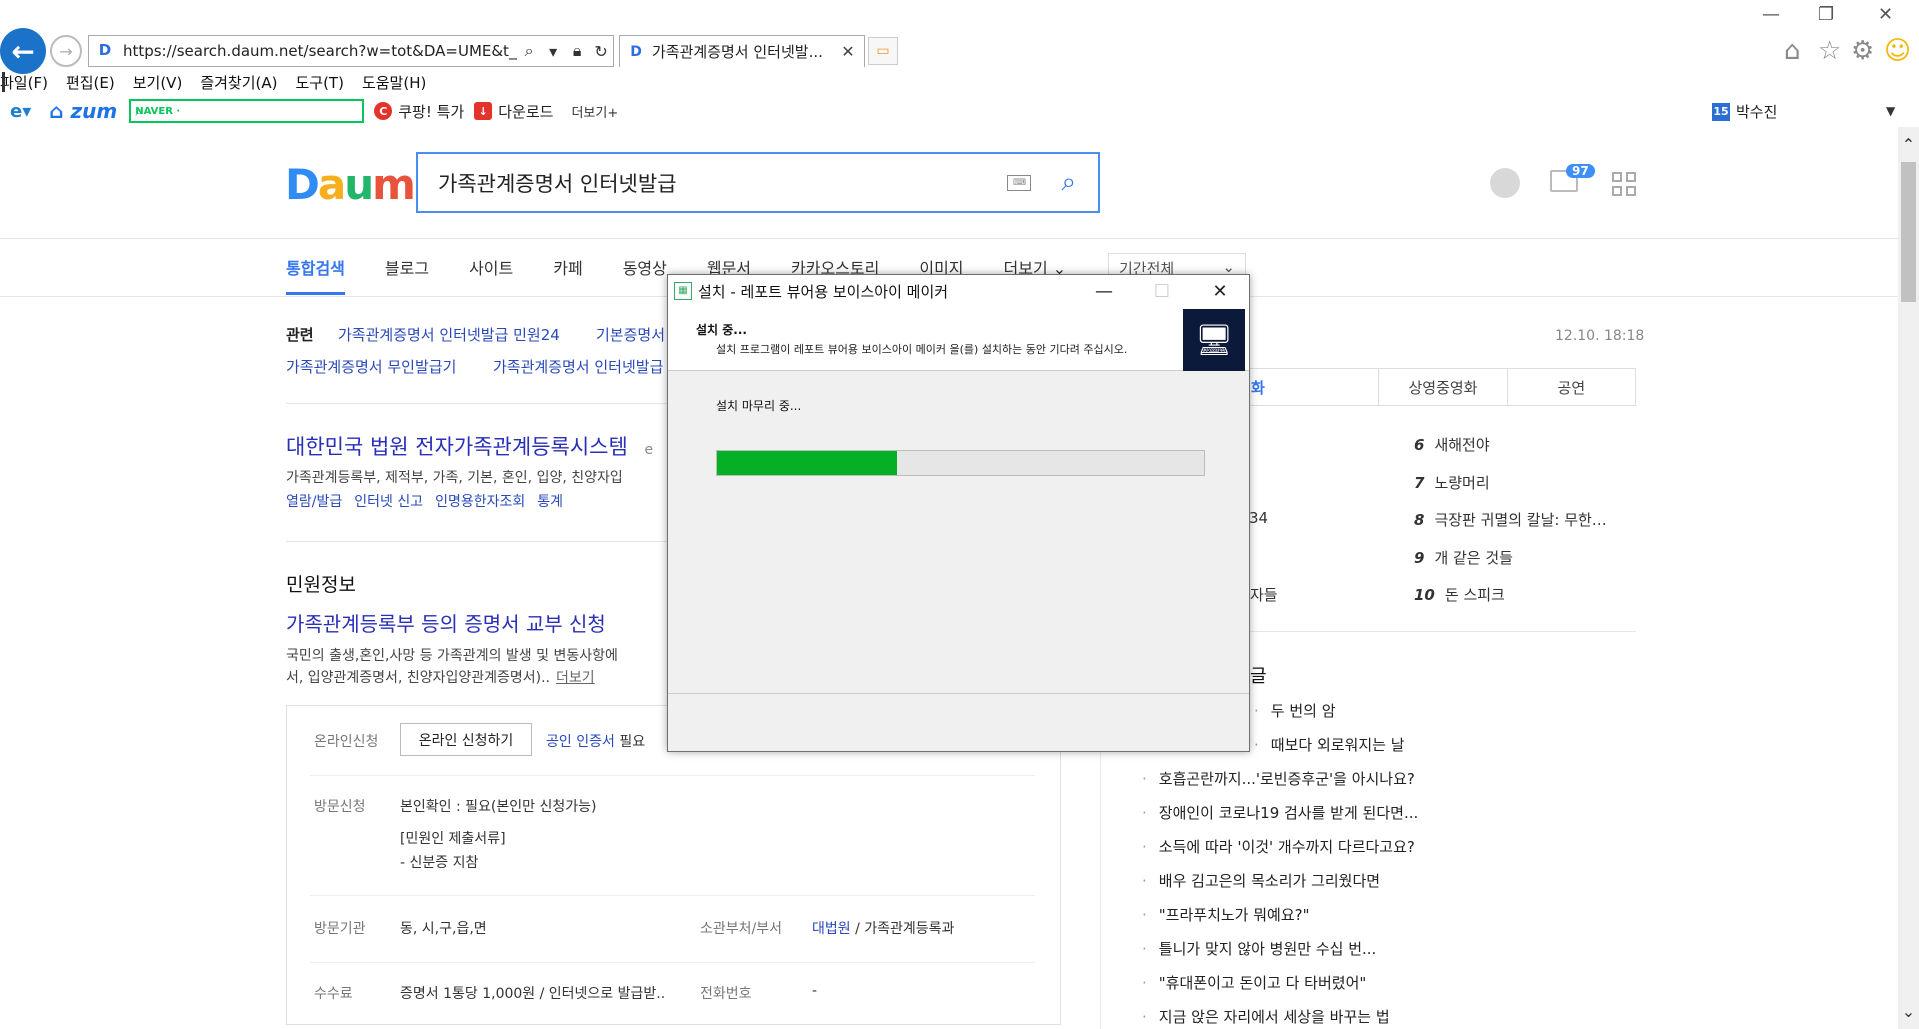 This screenshot has width=1919, height=1029. I want to click on result-title: 대한민국 법원 전자가족관계등록시스템, so click(457, 447).